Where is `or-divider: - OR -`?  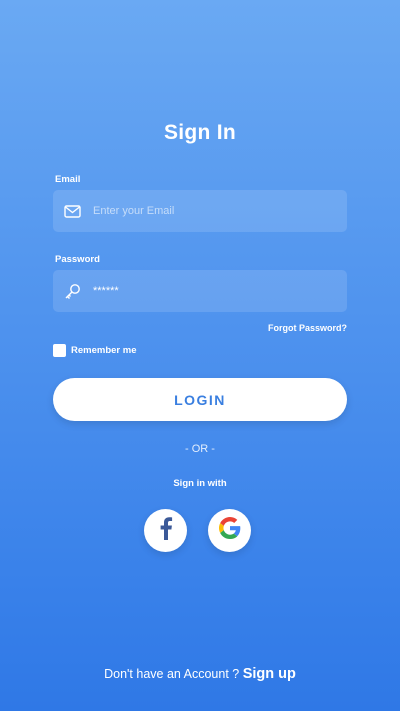 or-divider: - OR - is located at coordinates (200, 449).